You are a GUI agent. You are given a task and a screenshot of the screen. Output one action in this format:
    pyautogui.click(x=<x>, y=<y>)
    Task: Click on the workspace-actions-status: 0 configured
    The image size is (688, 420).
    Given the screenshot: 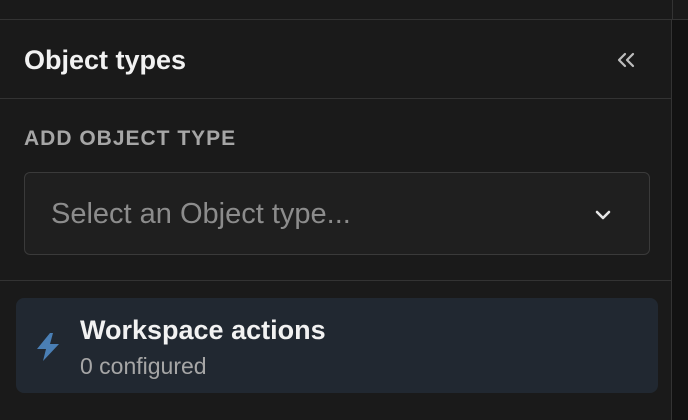 What is the action you would take?
    pyautogui.click(x=143, y=366)
    